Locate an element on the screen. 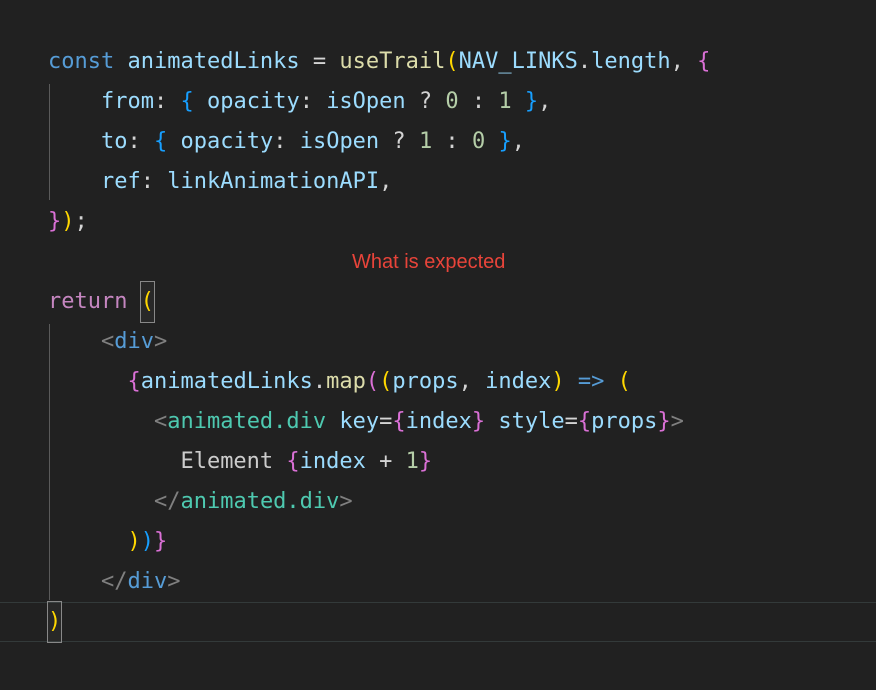 The image size is (876, 690). code-line-content: ))} is located at coordinates (462, 542).